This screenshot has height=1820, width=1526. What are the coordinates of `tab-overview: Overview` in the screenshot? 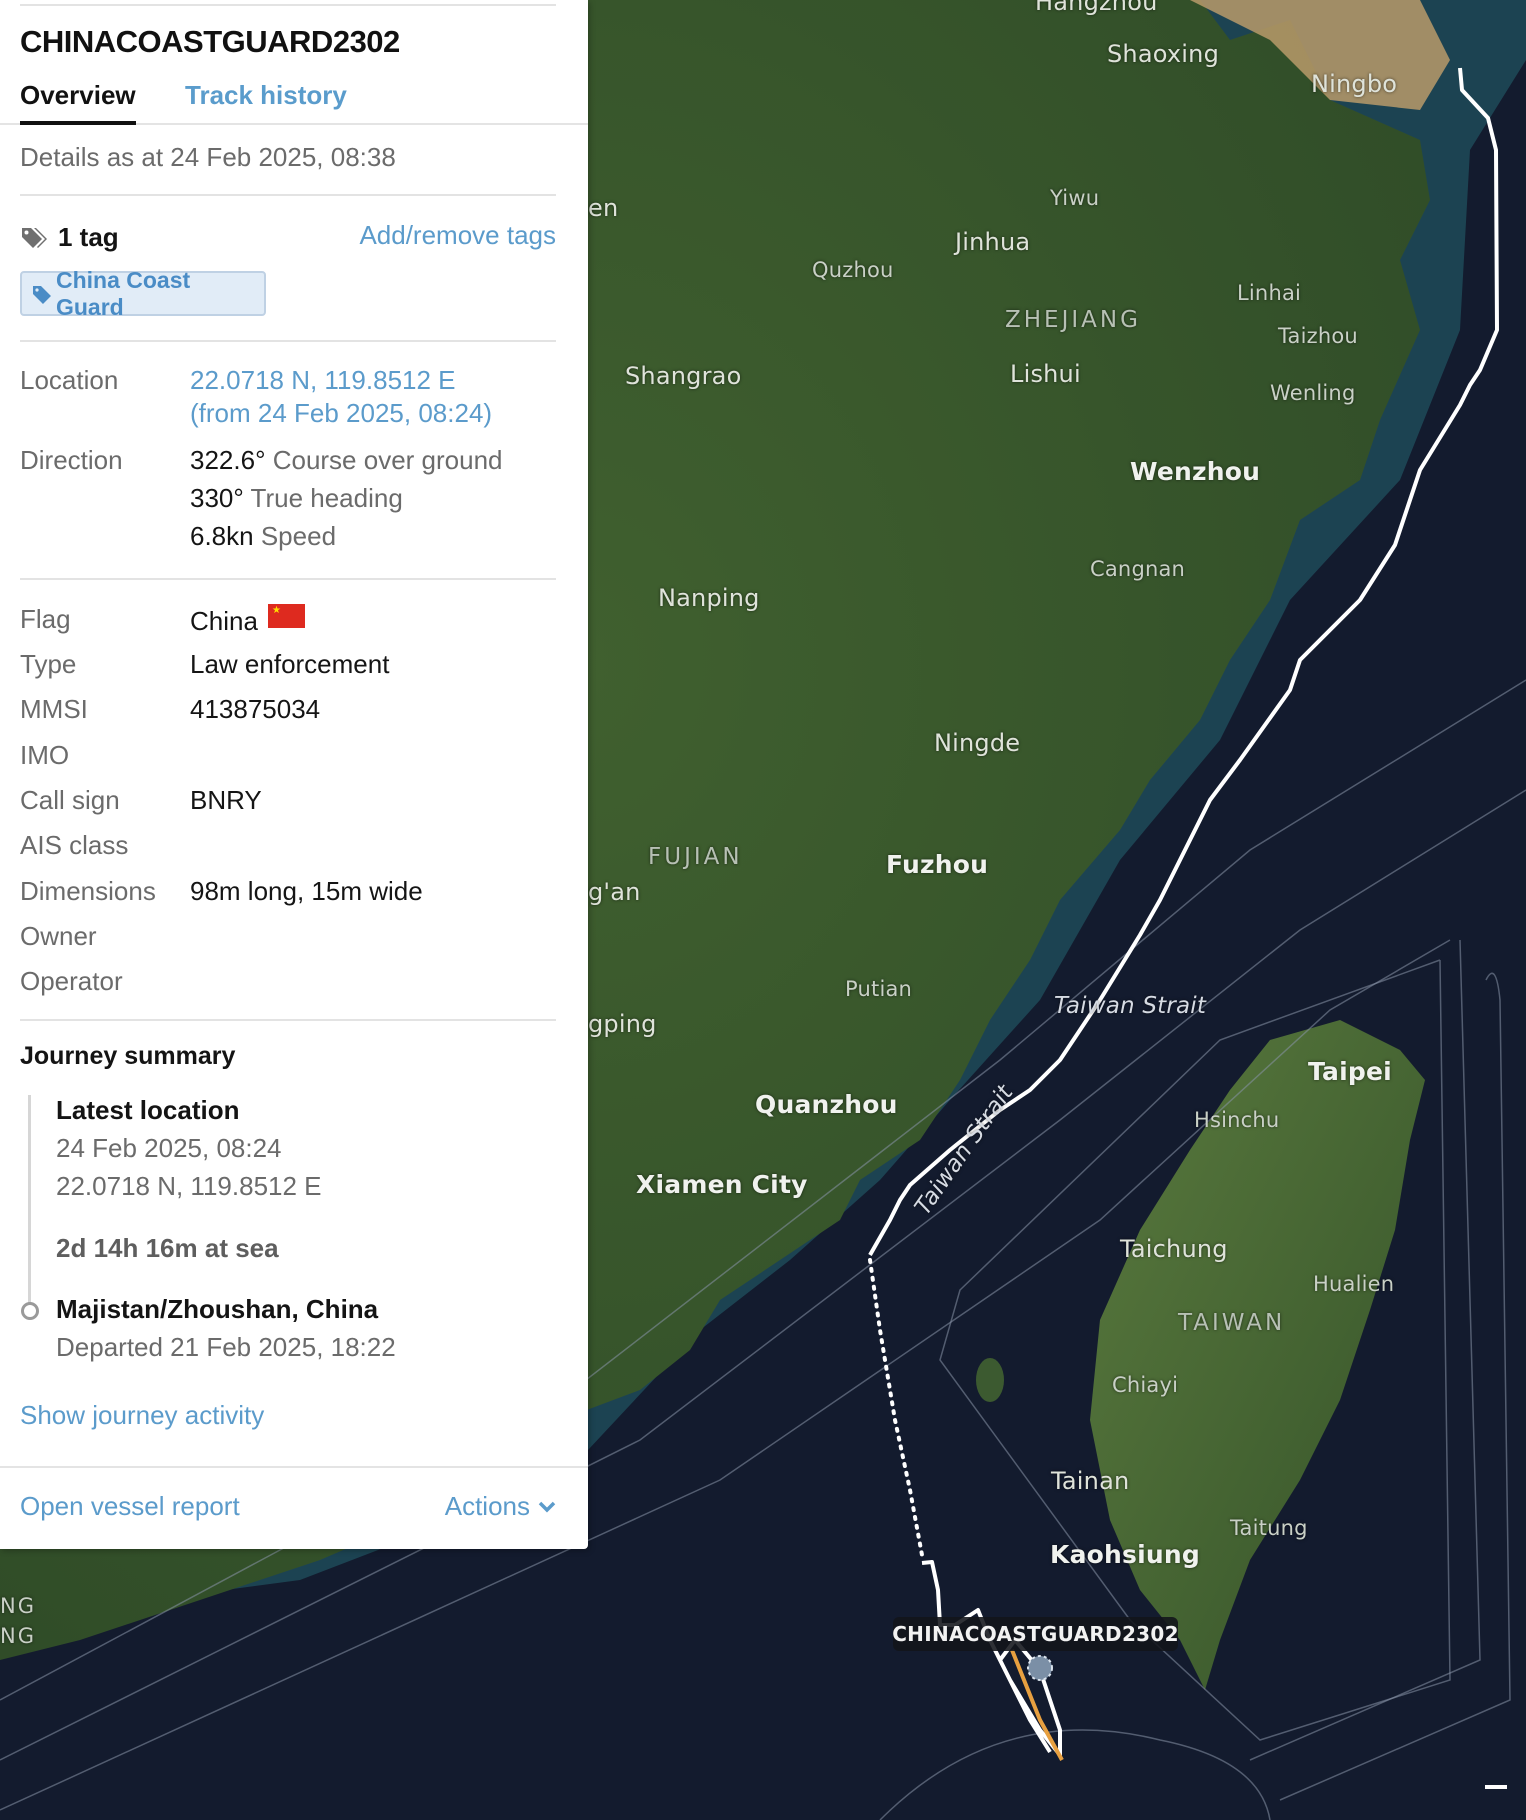 It's located at (78, 102).